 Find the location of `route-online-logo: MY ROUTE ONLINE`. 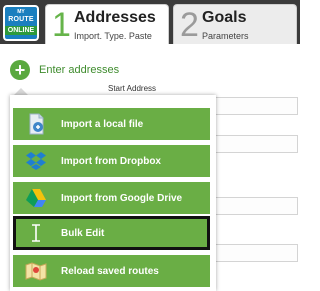

route-online-logo: MY ROUTE ONLINE is located at coordinates (21, 23).